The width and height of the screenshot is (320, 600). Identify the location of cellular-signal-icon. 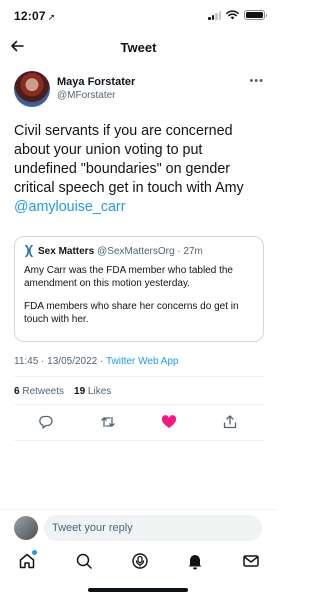
(214, 15).